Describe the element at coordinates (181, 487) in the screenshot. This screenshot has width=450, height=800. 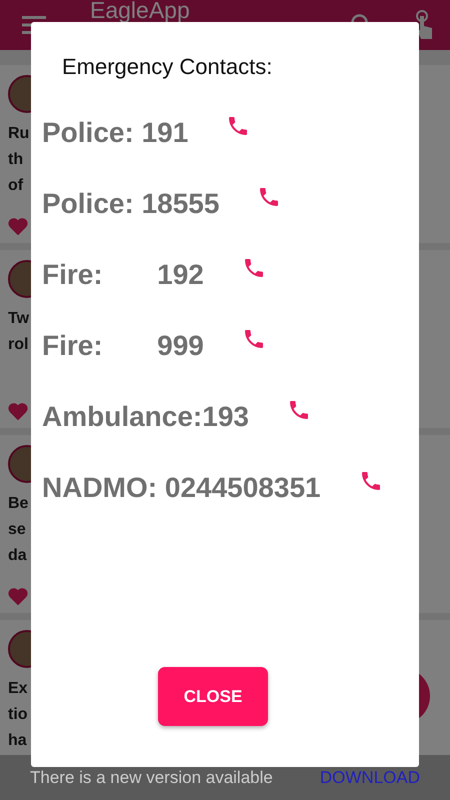
I see `contact-number: NADMO: 0244508351` at that location.